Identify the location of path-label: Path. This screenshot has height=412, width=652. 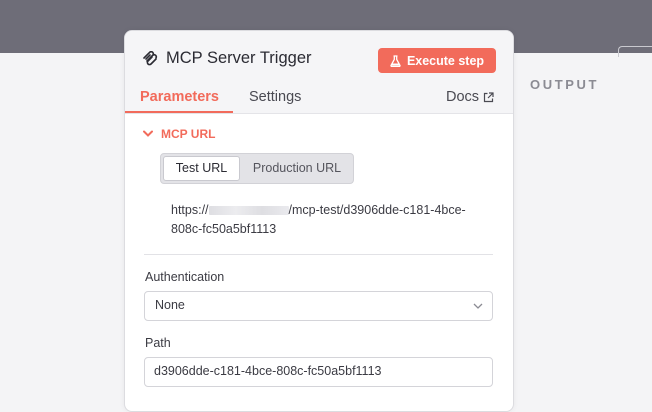
(158, 343).